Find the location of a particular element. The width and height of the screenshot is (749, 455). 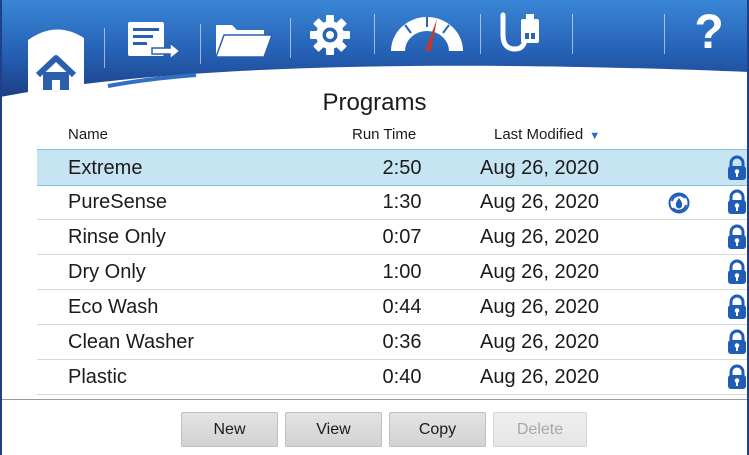

toolbar-folder-button is located at coordinates (243, 43).